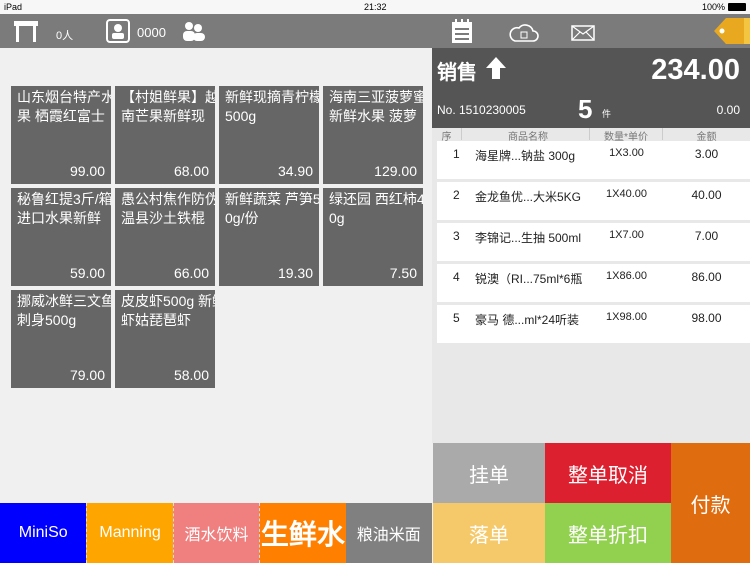 Image resolution: width=750 pixels, height=563 pixels. Describe the element at coordinates (295, 273) in the screenshot. I see `product-price: 19.30` at that location.